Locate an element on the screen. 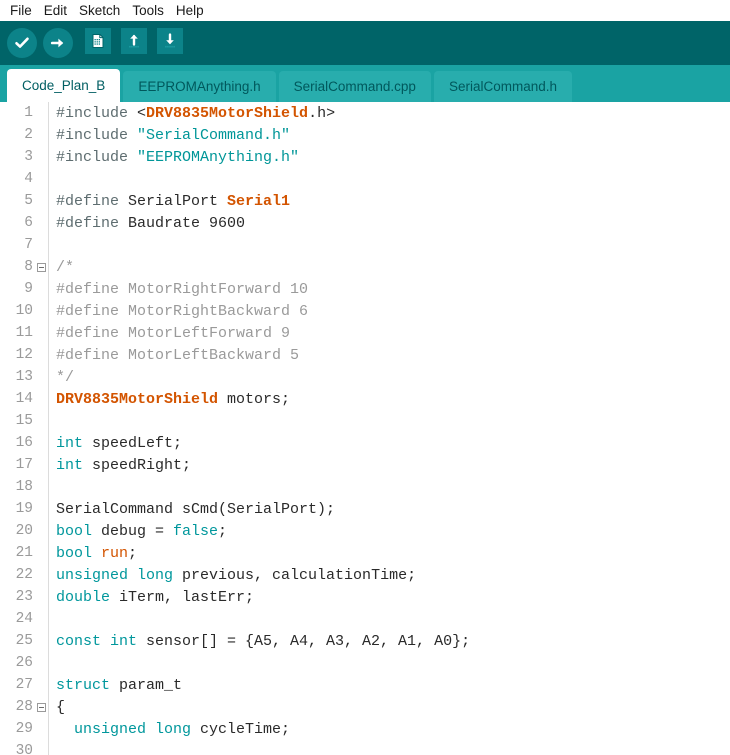 The height and width of the screenshot is (755, 730). tab-serialcommand-h: SerialCommand.h is located at coordinates (502, 86).